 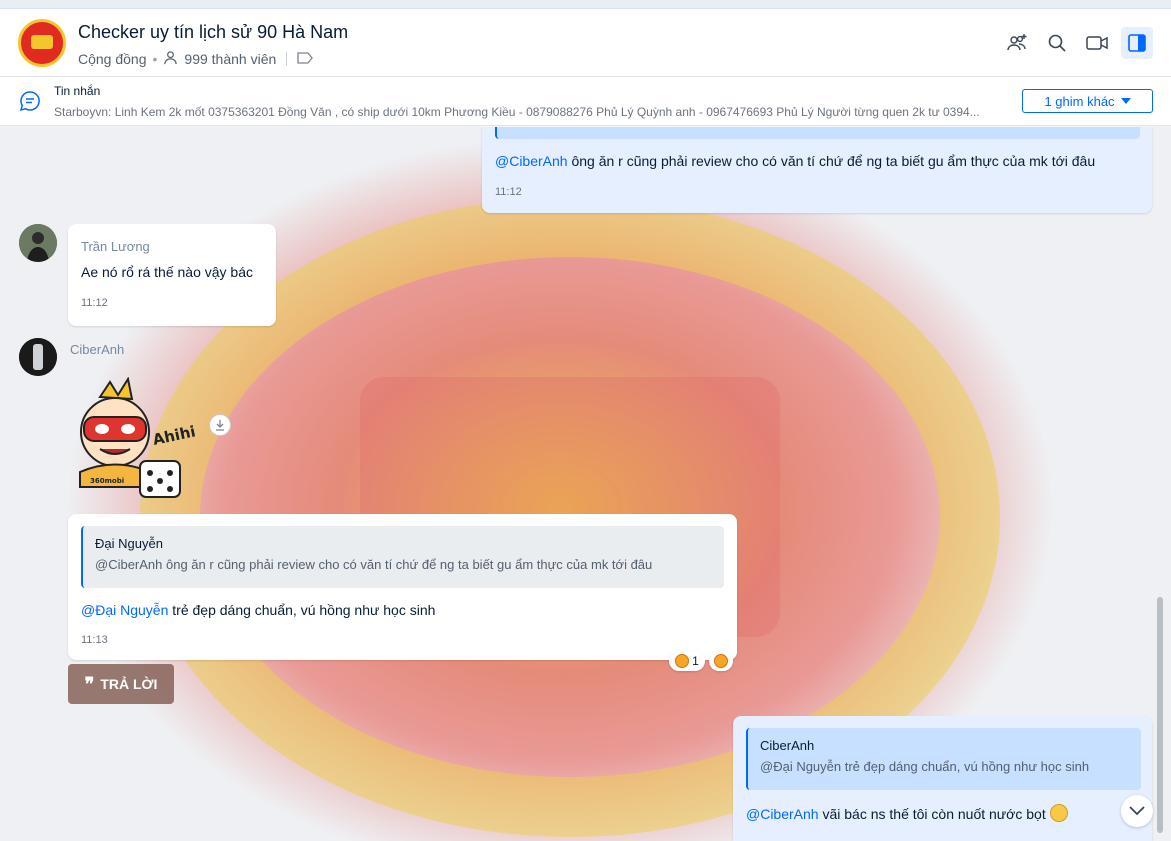 I want to click on sticker-brand: 360mobi, so click(x=107, y=481).